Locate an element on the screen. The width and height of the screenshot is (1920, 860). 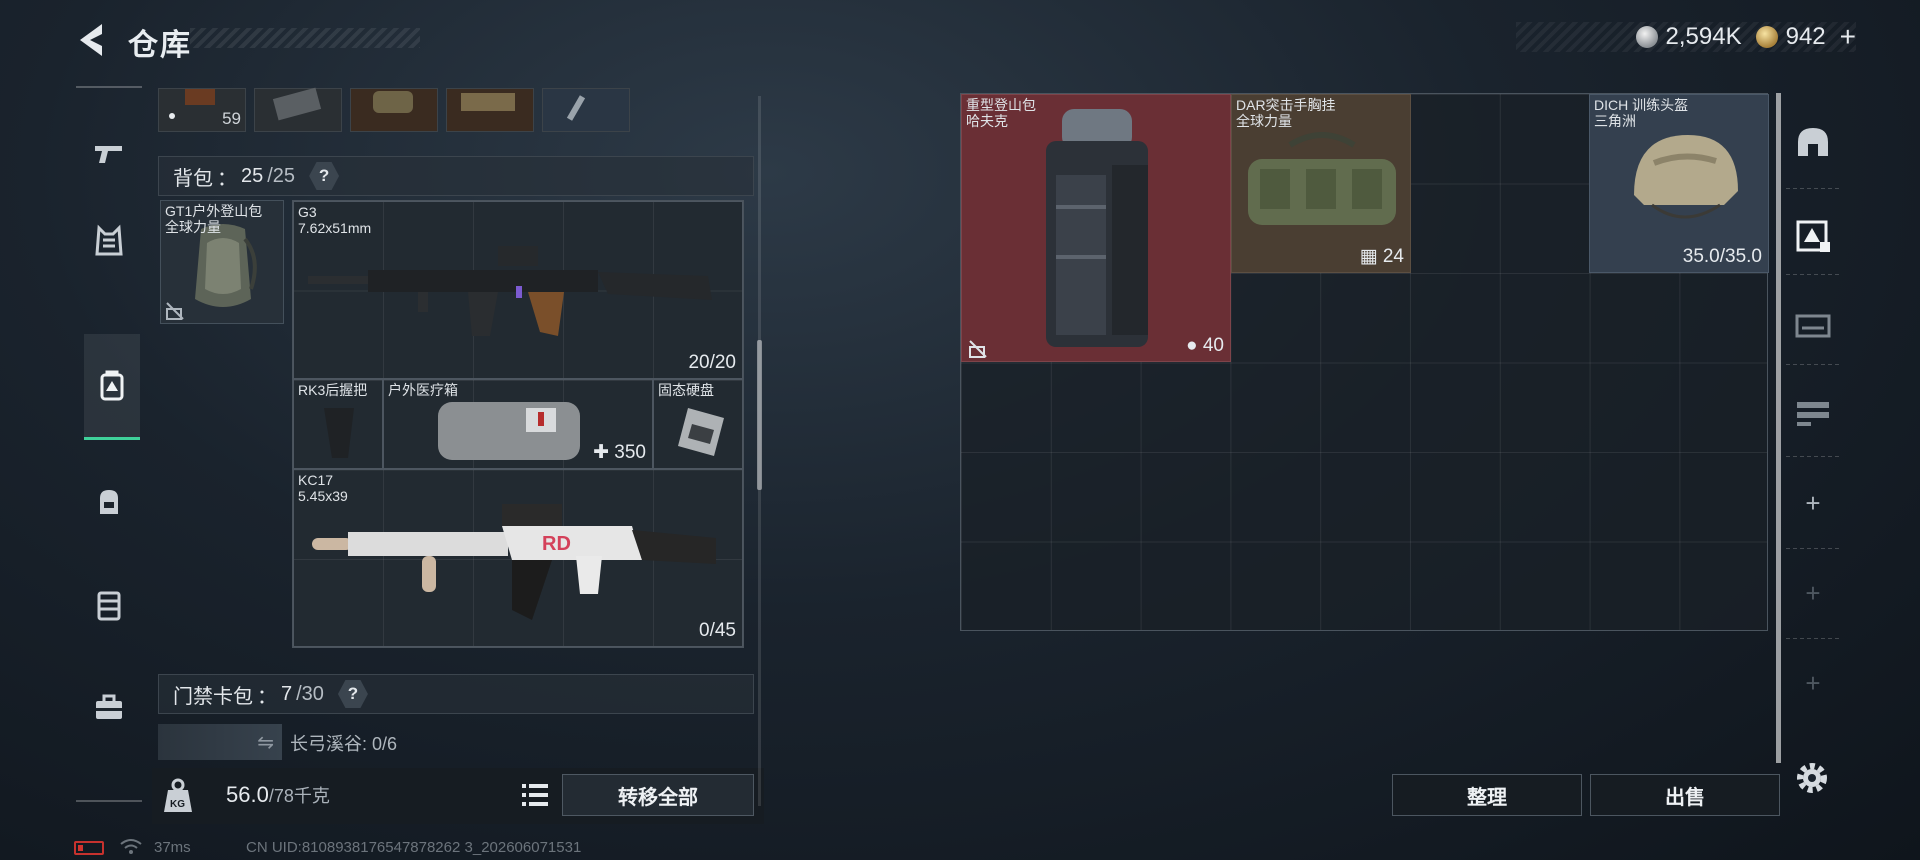
gold-amount: 942 is located at coordinates (1805, 36).